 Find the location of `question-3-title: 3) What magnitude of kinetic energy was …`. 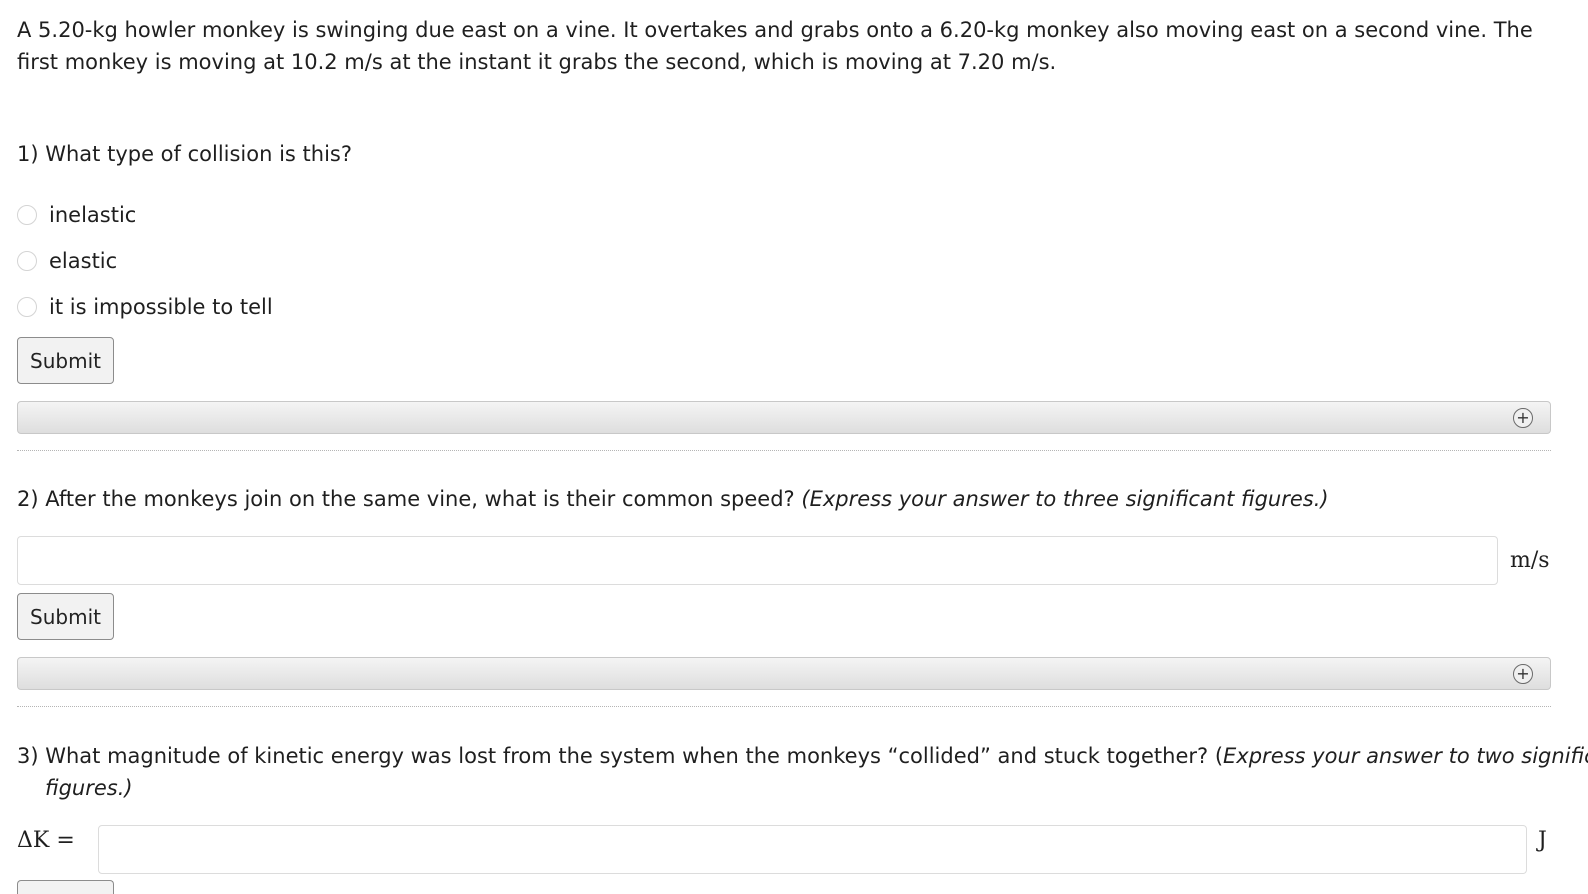

question-3-title: 3) What magnitude of kinetic energy was … is located at coordinates (802, 756).